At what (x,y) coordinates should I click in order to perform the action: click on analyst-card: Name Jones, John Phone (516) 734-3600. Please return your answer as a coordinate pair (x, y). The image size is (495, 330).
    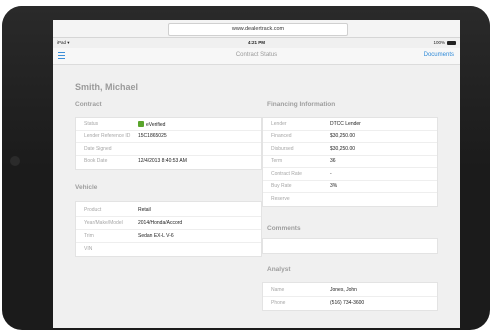
    Looking at the image, I should click on (350, 296).